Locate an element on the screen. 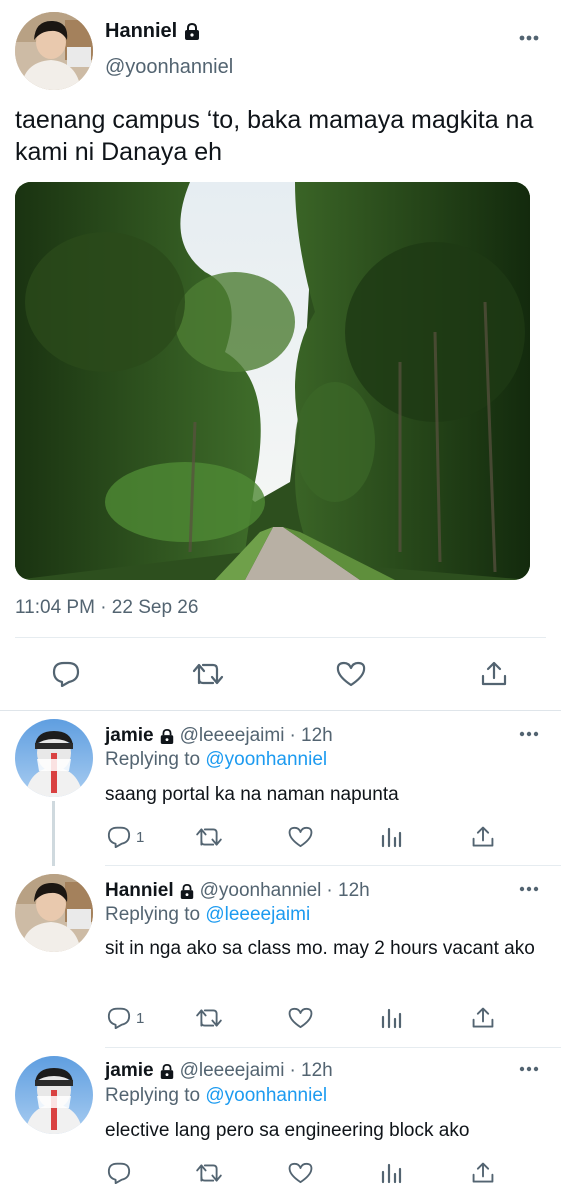 The width and height of the screenshot is (561, 1200). divider is located at coordinates (280, 637).